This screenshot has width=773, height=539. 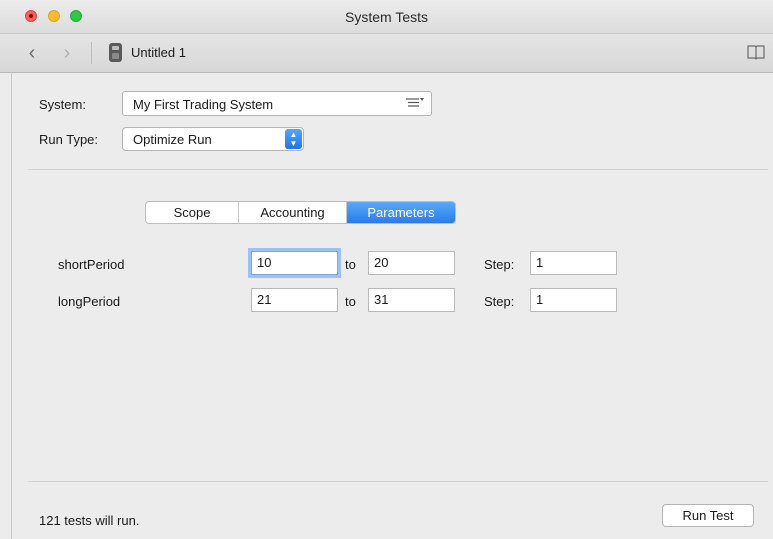 What do you see at coordinates (708, 515) in the screenshot?
I see `run-test-button: Run Test` at bounding box center [708, 515].